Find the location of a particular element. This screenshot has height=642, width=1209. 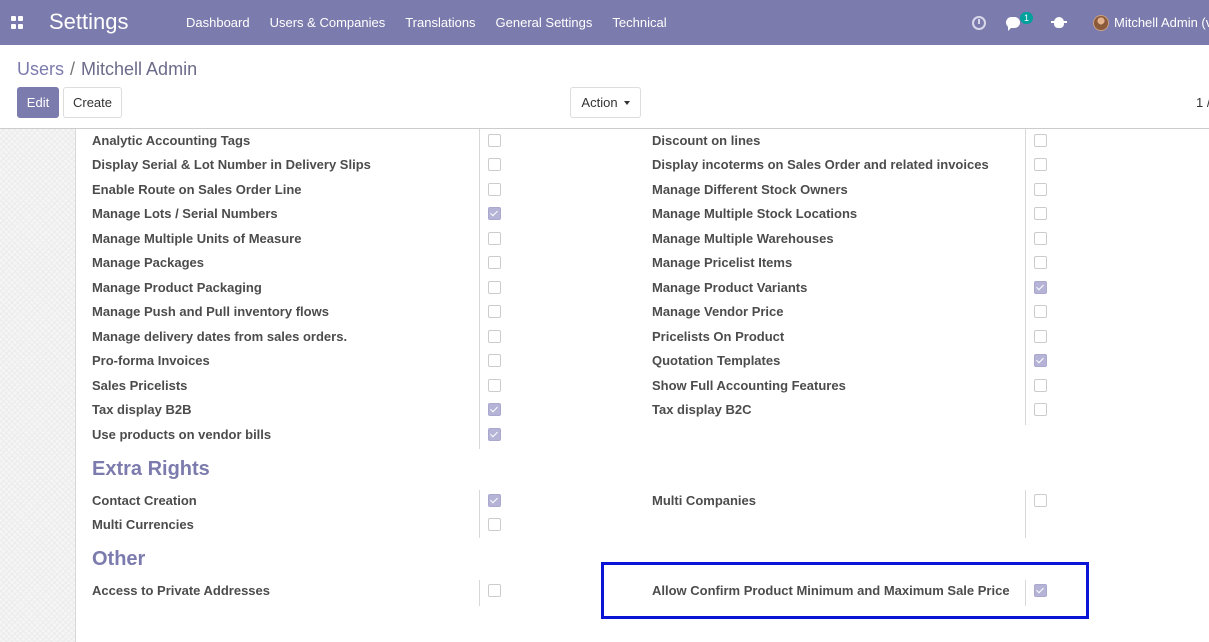

right-label: Manage Product Packaging is located at coordinates (177, 287).